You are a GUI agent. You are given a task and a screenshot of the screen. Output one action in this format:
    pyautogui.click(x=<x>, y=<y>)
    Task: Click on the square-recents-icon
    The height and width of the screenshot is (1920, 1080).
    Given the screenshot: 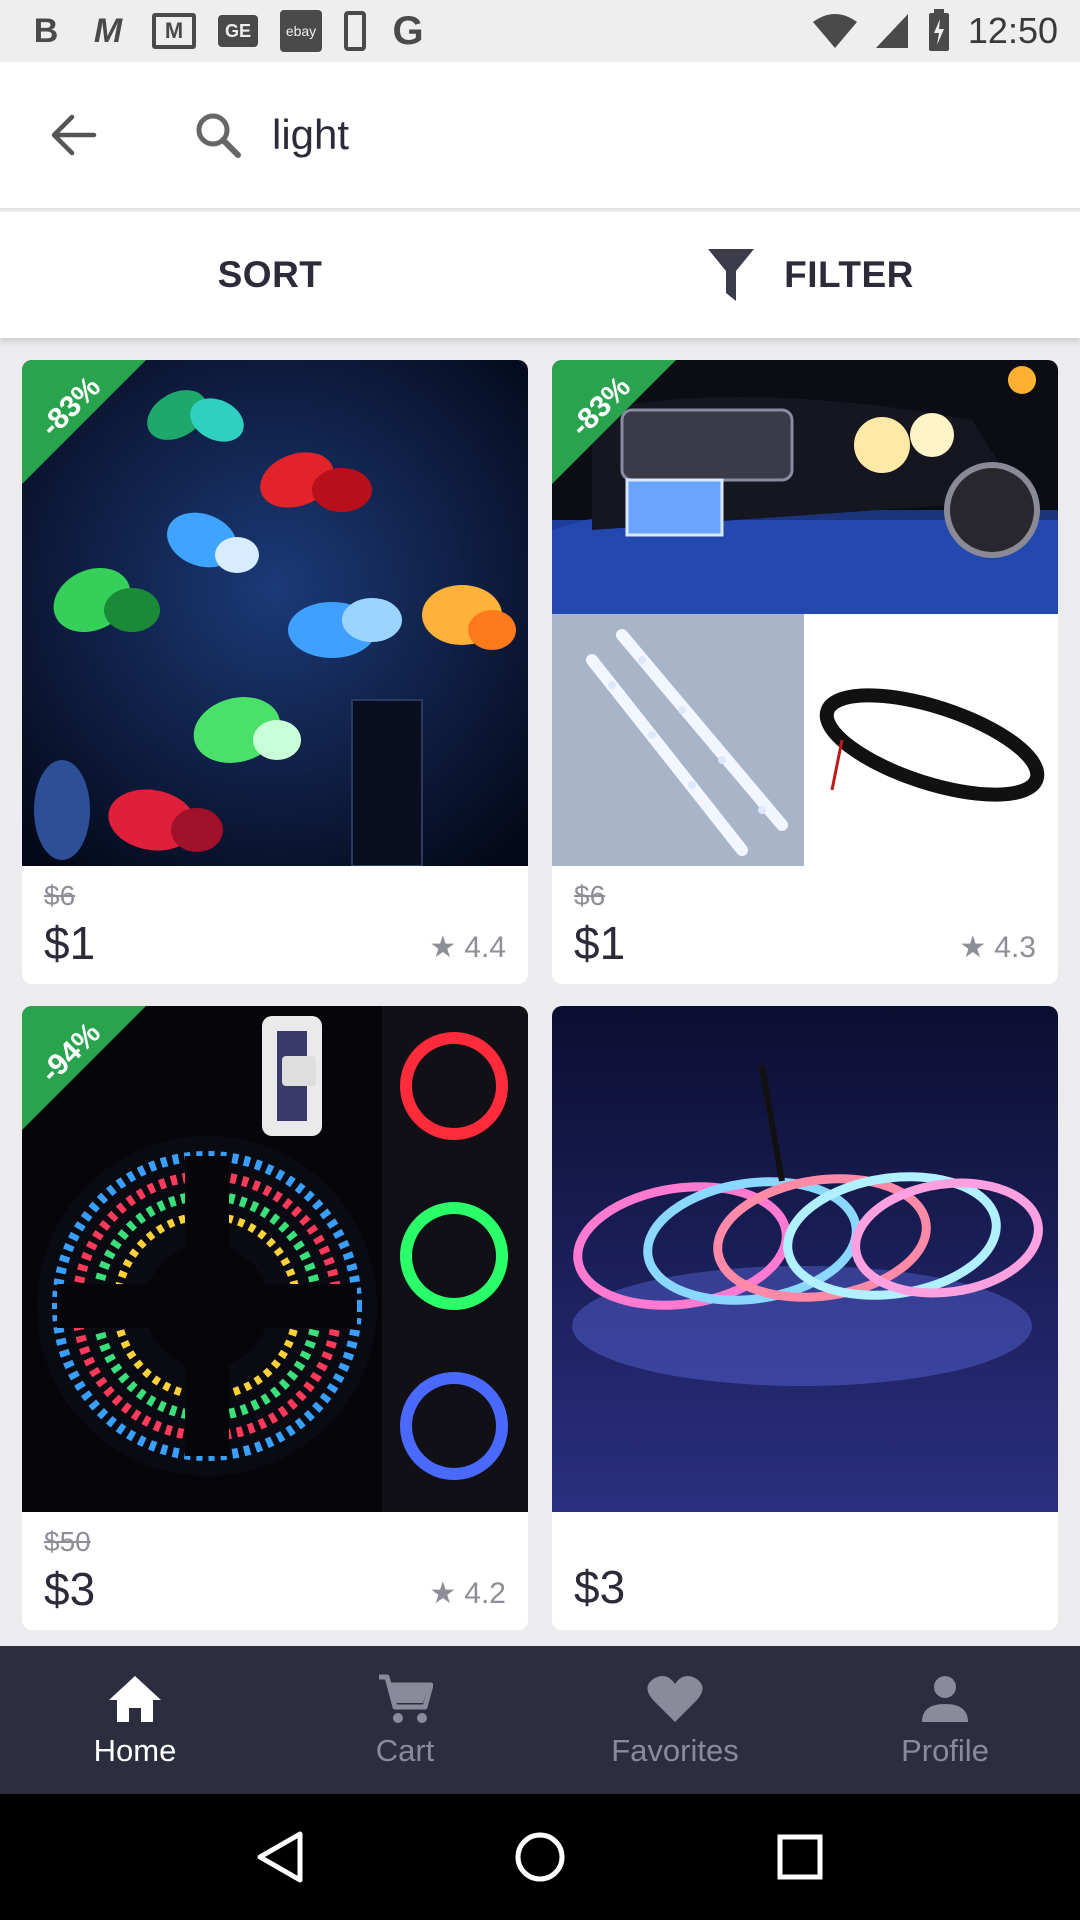 What is the action you would take?
    pyautogui.click(x=800, y=1857)
    